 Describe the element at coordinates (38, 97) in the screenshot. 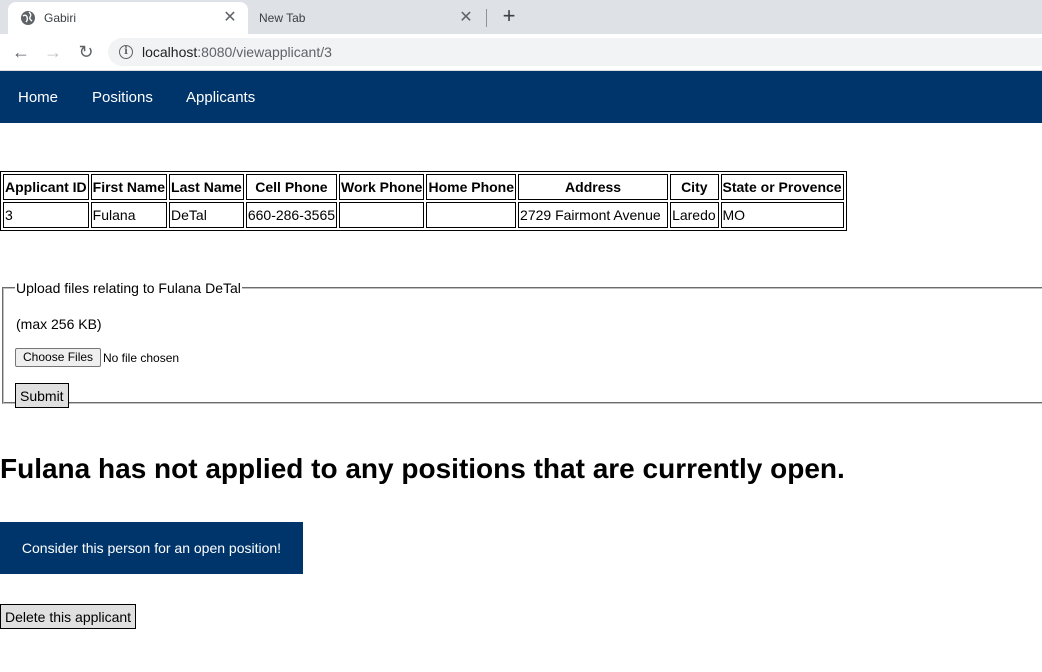

I see `nav-link-home: Home` at that location.